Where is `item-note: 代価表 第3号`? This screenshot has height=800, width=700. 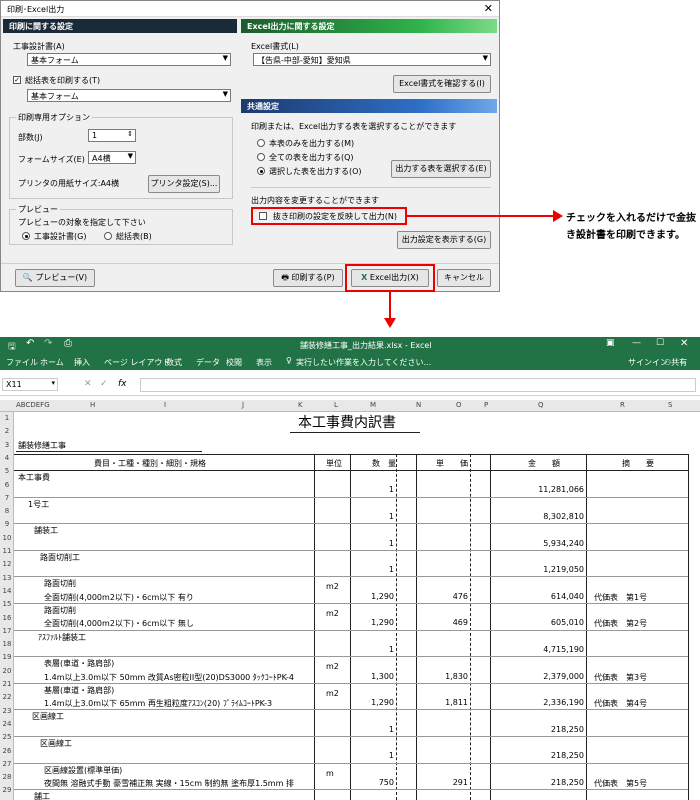 item-note: 代価表 第3号 is located at coordinates (621, 677).